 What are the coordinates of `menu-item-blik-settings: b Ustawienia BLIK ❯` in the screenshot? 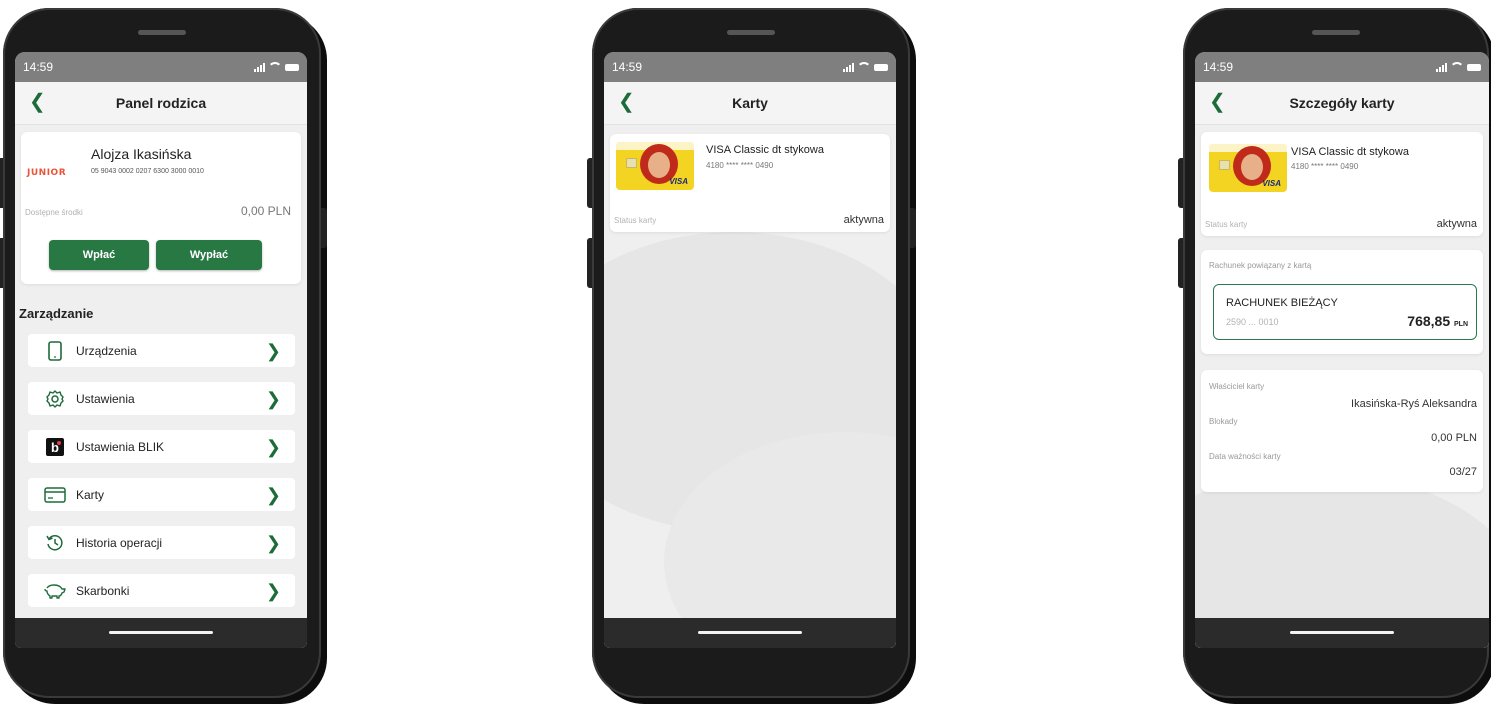 It's located at (161, 446).